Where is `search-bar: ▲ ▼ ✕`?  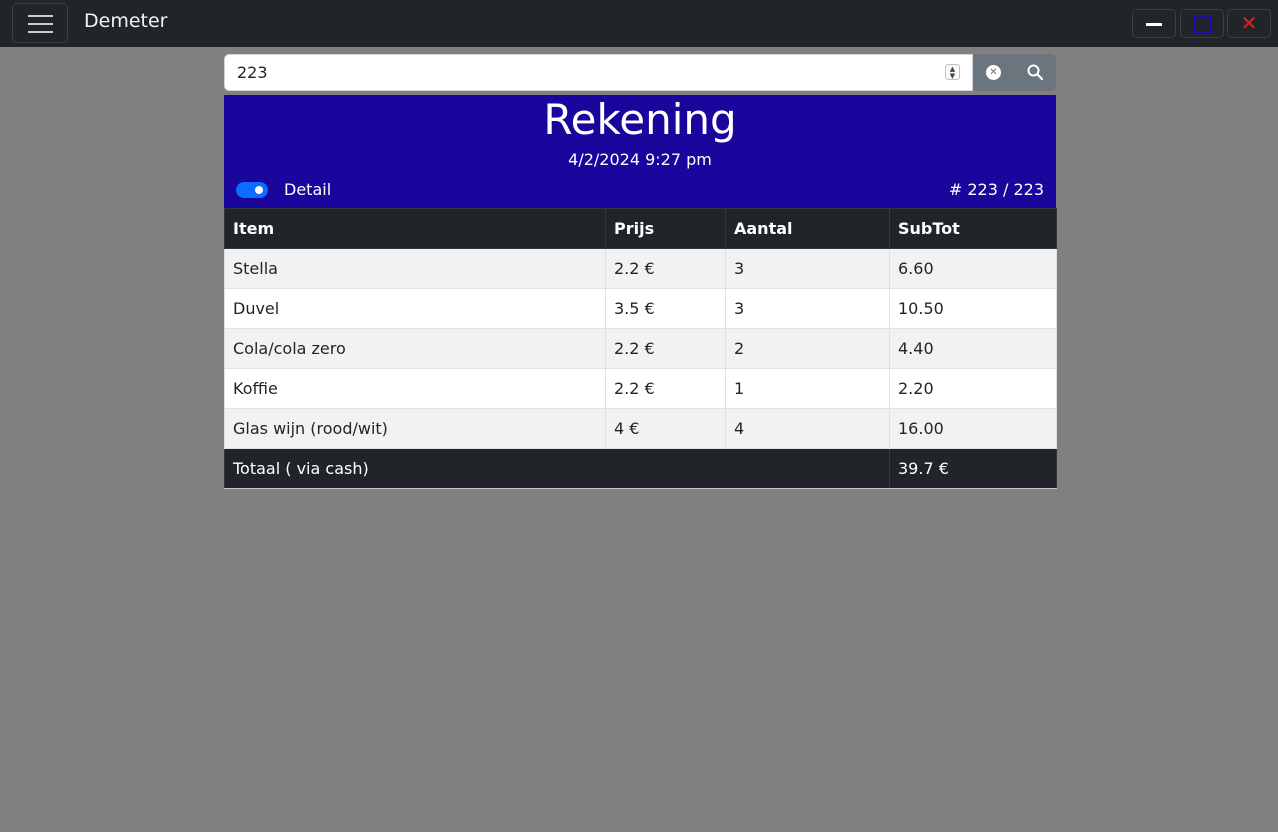
search-bar: ▲ ▼ ✕ is located at coordinates (640, 72).